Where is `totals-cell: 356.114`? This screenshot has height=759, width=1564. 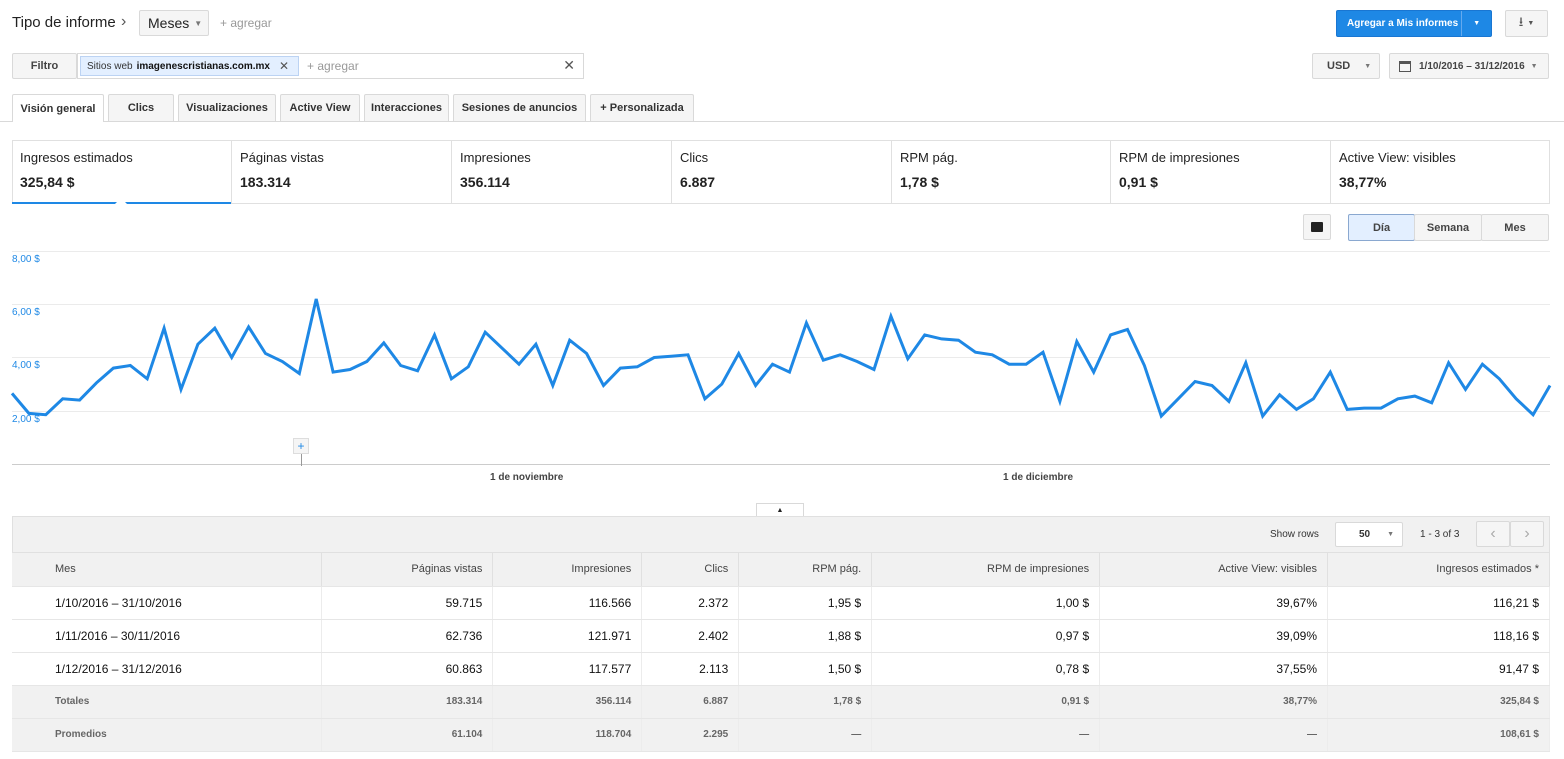
totals-cell: 356.114 is located at coordinates (567, 702).